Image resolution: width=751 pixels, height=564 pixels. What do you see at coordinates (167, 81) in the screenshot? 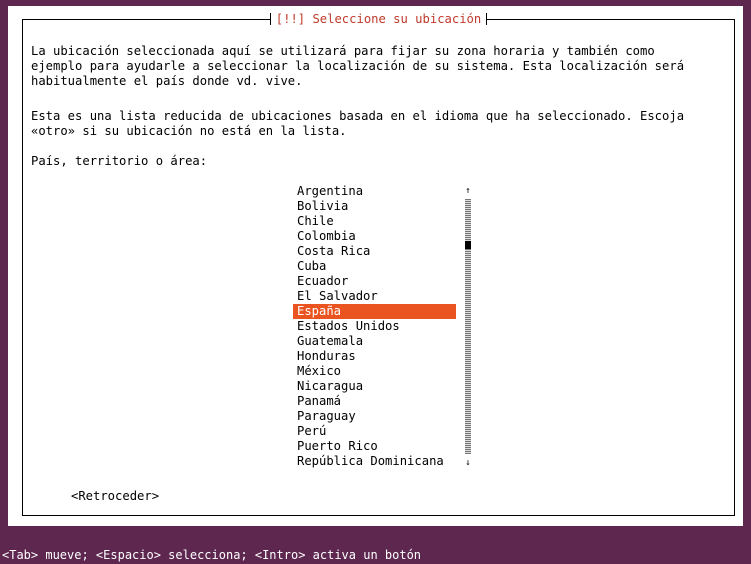
I see `description-line-3: habitualmente el país donde vd. vive.` at bounding box center [167, 81].